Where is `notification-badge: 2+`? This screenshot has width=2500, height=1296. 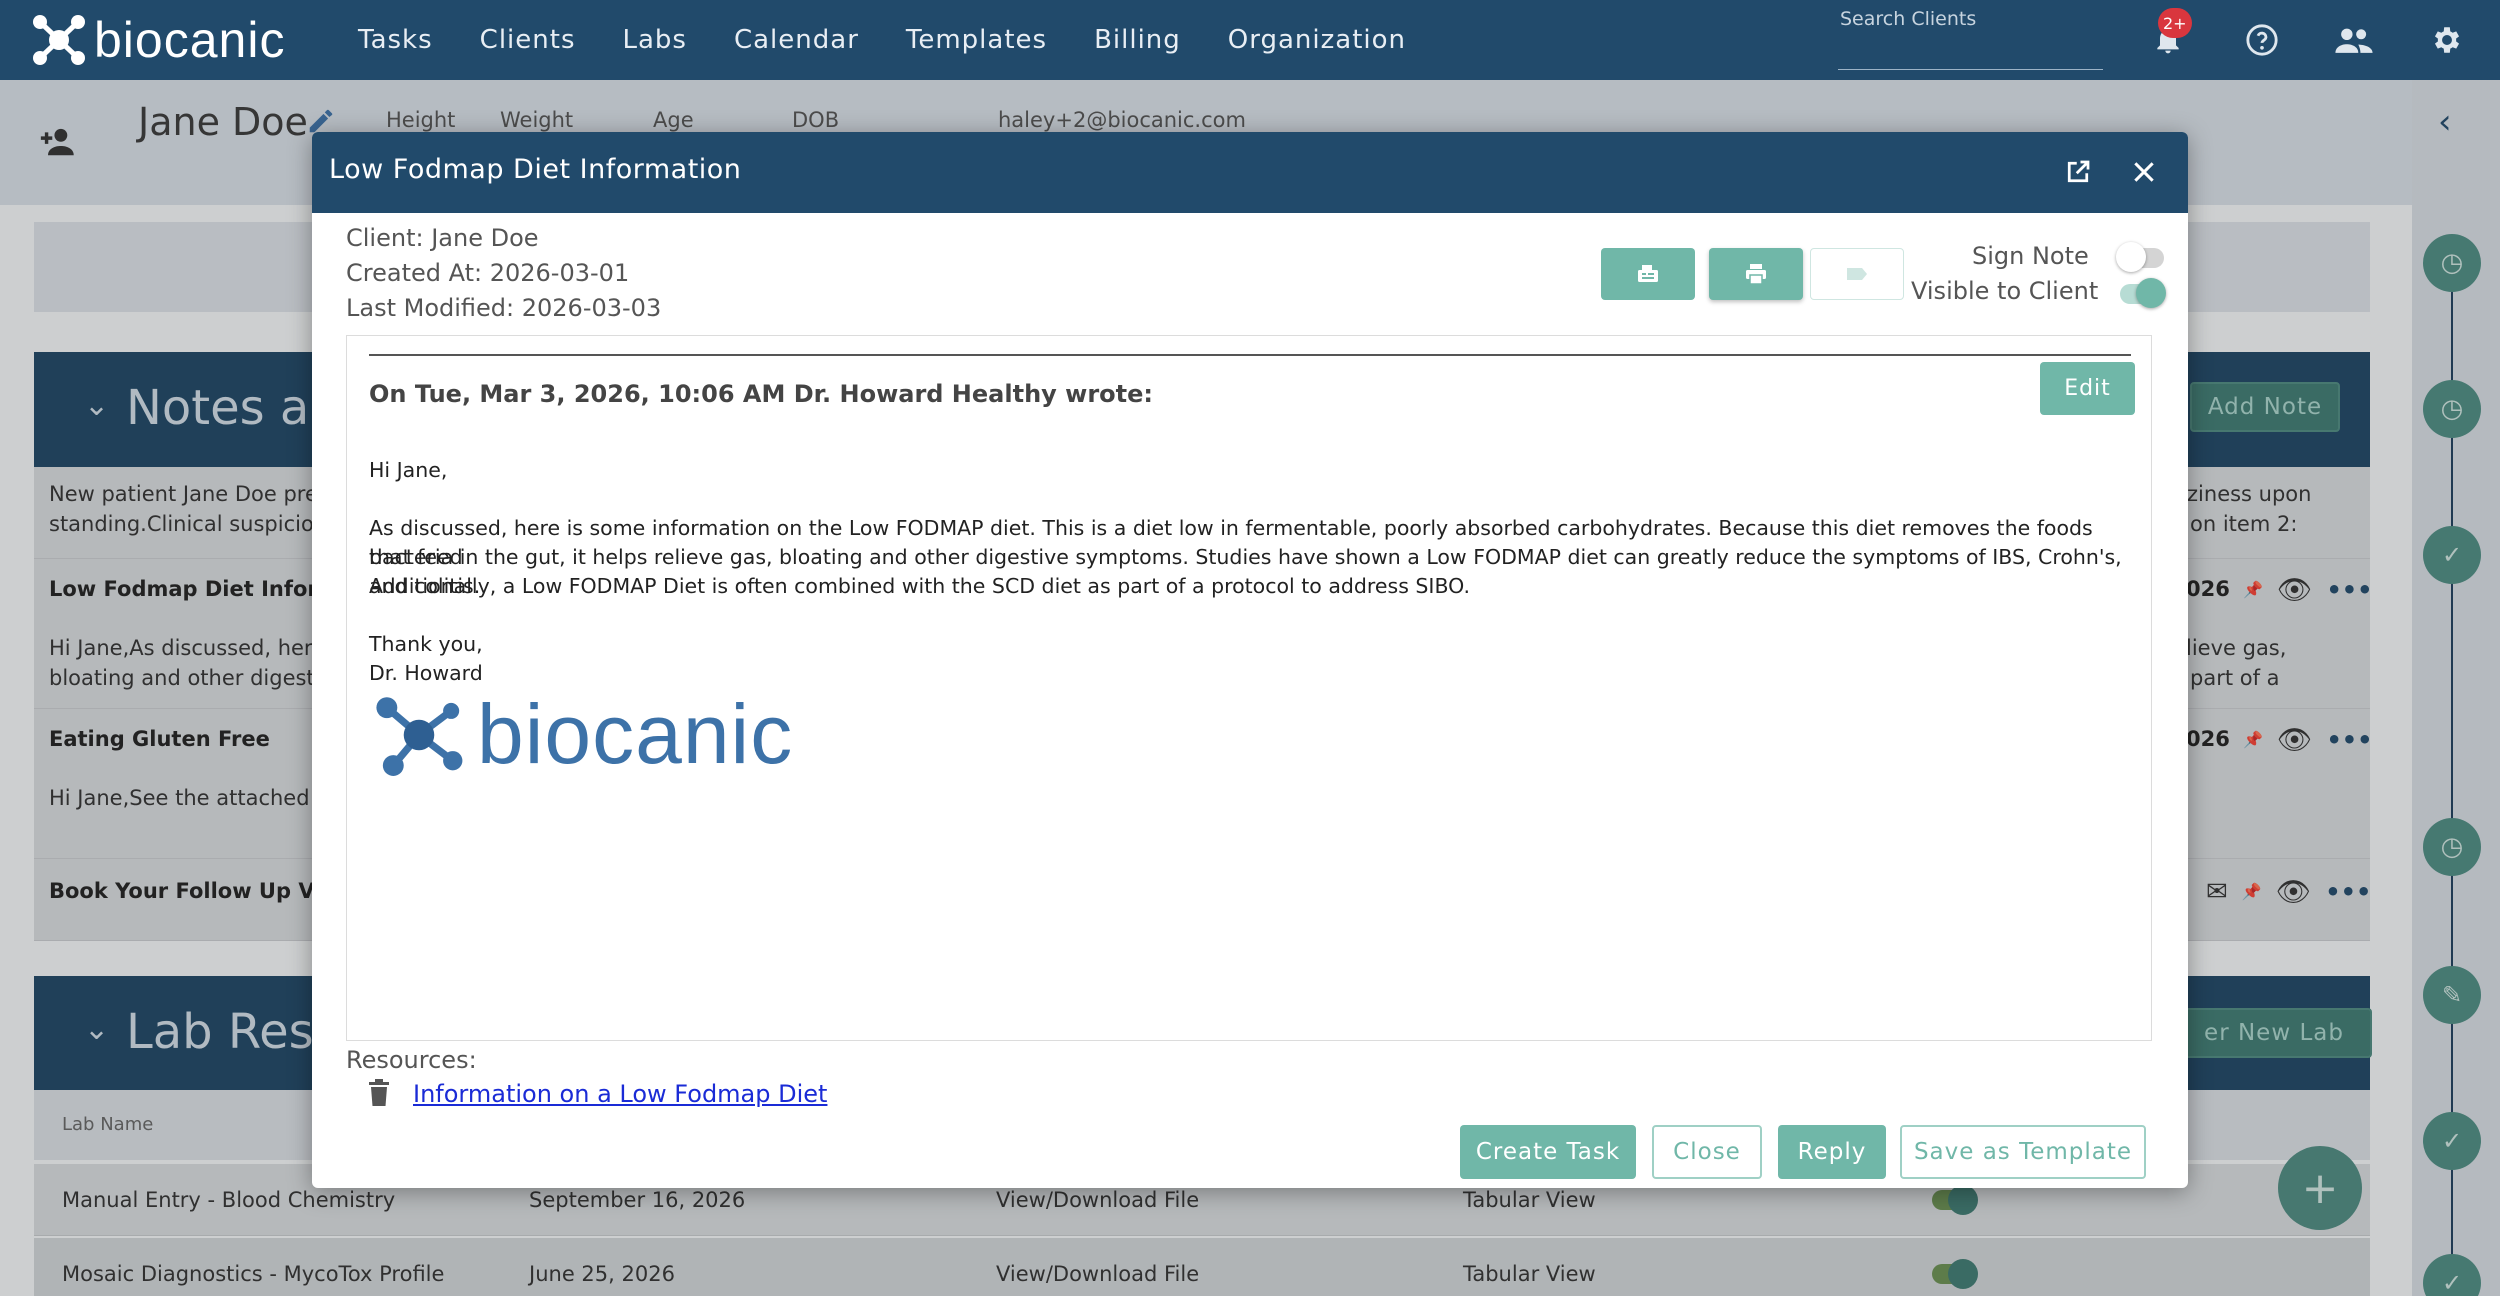
notification-badge: 2+ is located at coordinates (2175, 23).